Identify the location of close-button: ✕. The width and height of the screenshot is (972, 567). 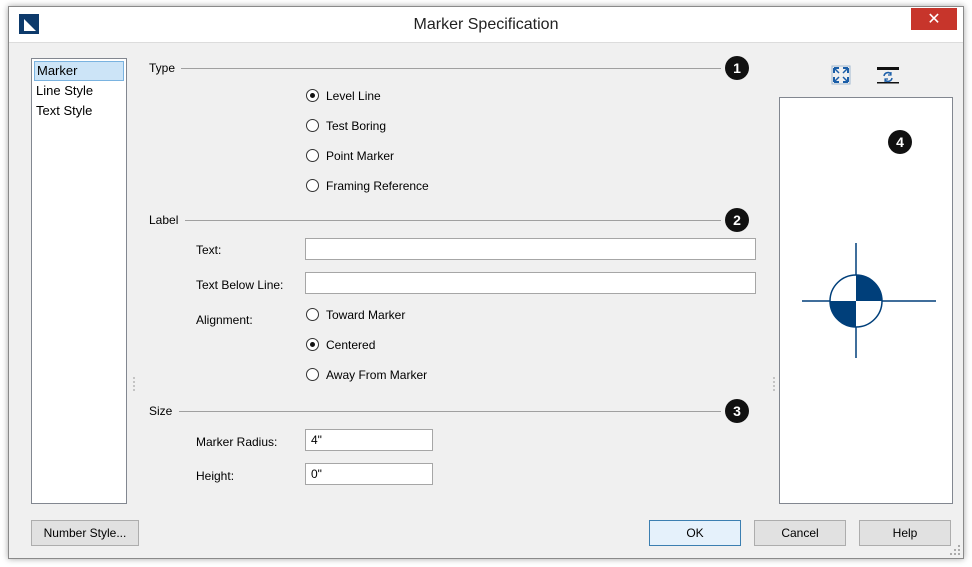
(934, 19).